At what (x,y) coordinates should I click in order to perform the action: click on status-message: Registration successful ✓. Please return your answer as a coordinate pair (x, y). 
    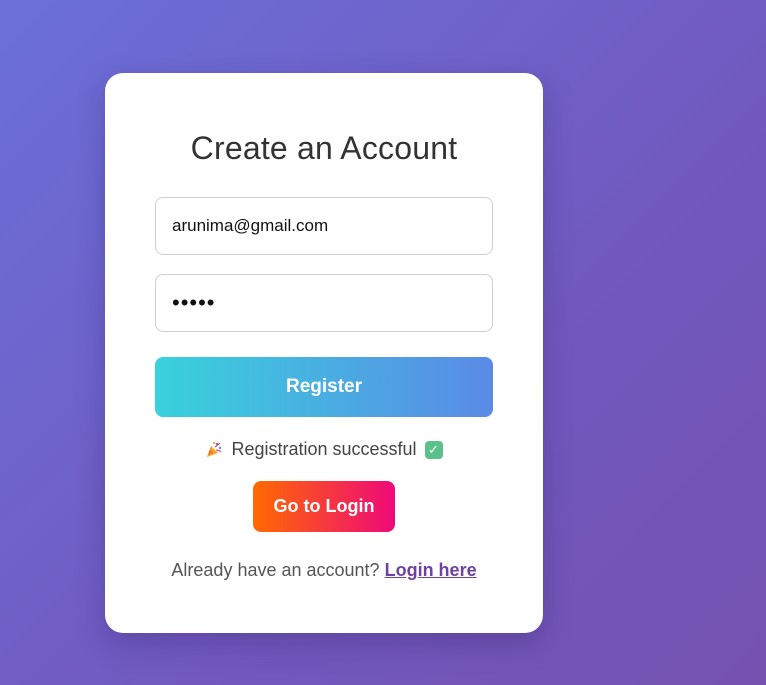
    Looking at the image, I should click on (324, 449).